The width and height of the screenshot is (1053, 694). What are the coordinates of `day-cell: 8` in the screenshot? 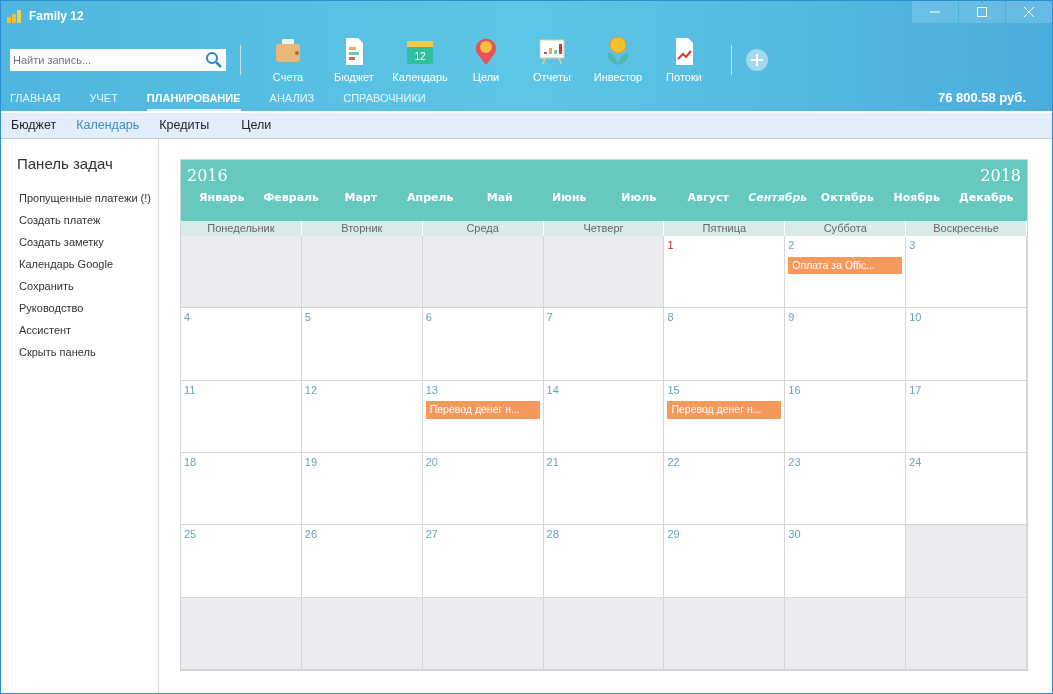 It's located at (725, 344).